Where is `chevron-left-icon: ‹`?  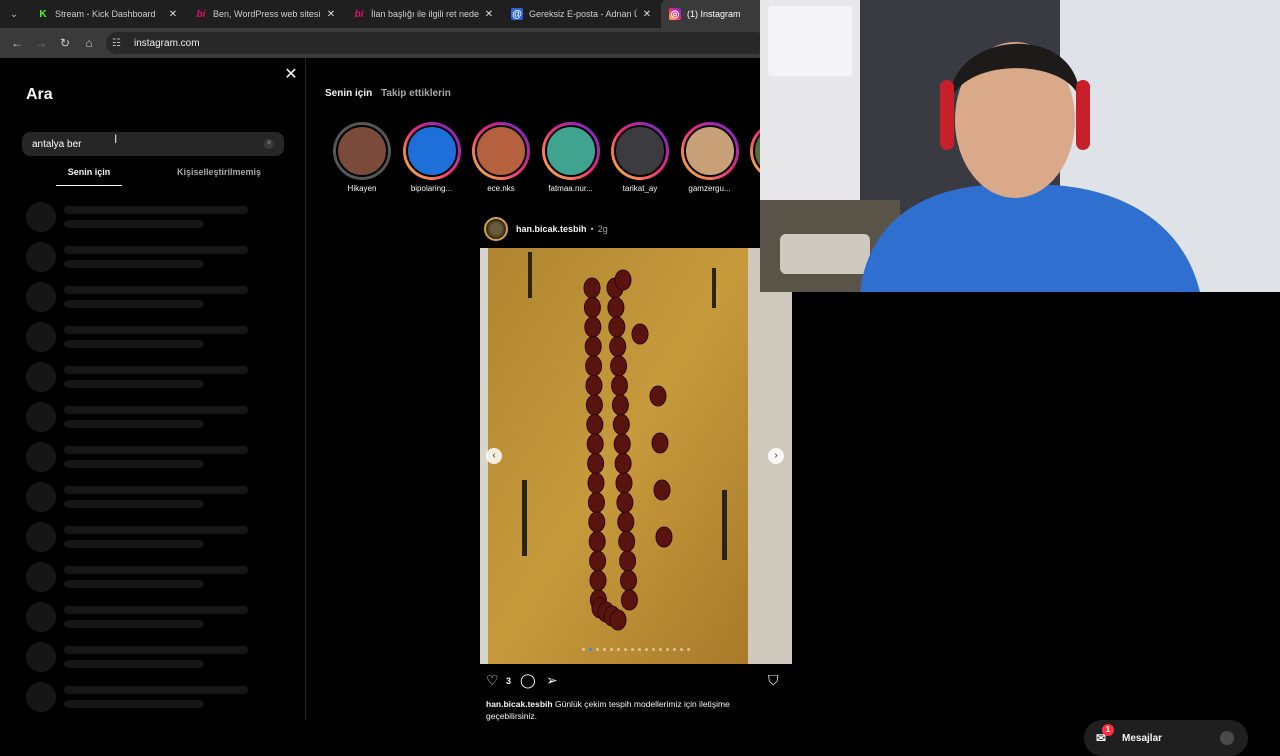 chevron-left-icon: ‹ is located at coordinates (494, 456).